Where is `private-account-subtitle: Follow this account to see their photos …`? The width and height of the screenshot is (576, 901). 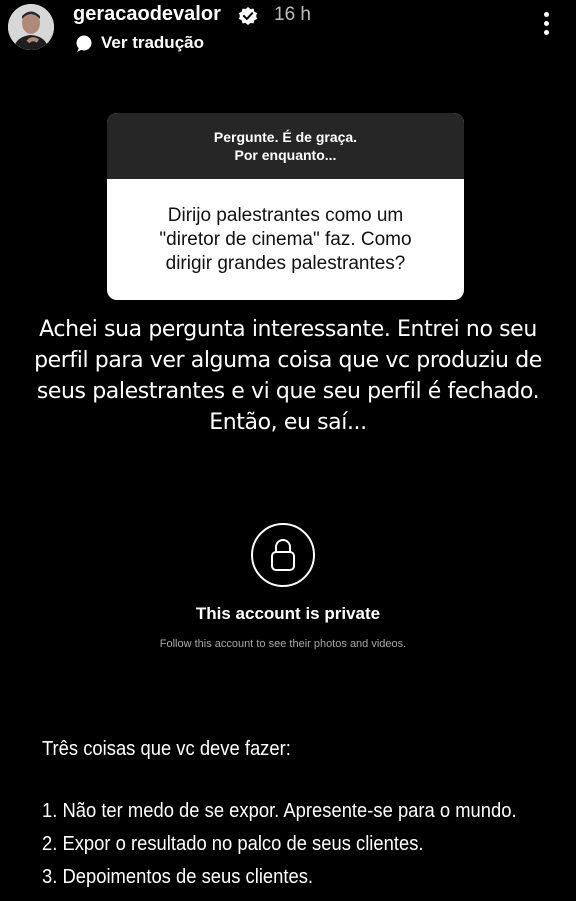
private-account-subtitle: Follow this account to see their photos … is located at coordinates (283, 644).